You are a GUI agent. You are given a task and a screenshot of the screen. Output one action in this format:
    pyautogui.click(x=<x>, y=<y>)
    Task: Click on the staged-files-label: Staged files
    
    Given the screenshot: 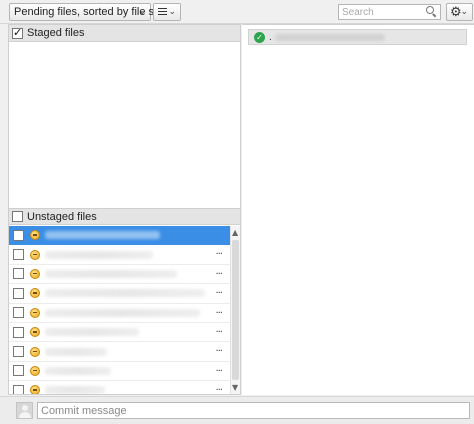 What is the action you would take?
    pyautogui.click(x=56, y=33)
    